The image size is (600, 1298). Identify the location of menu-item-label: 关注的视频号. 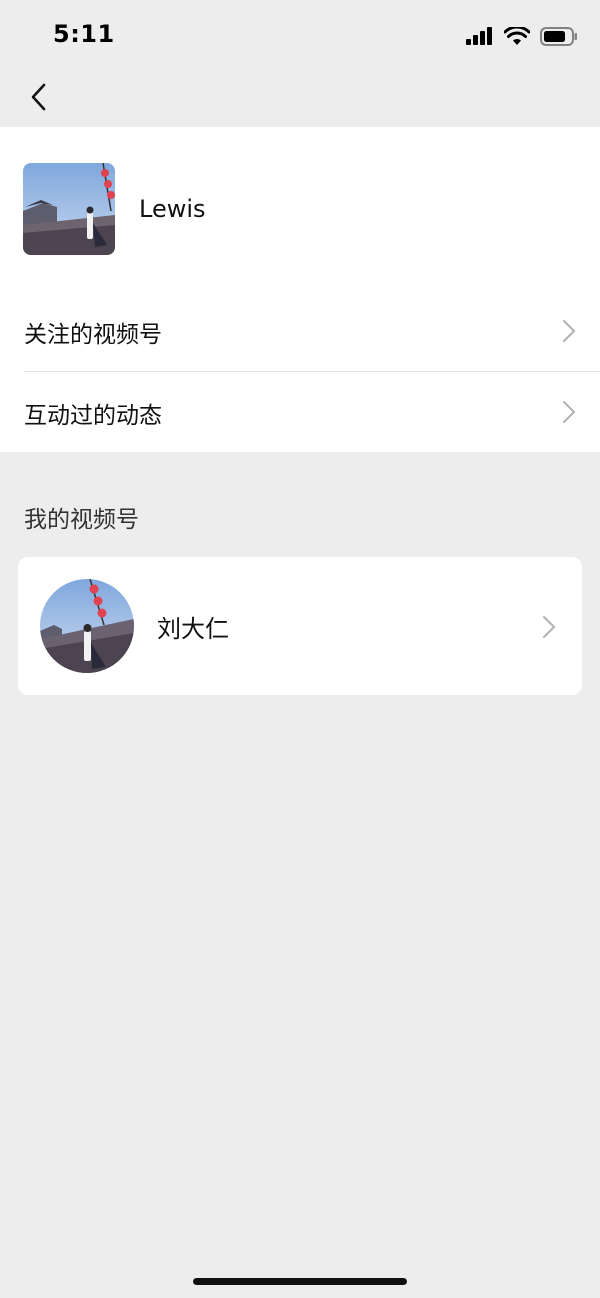
(93, 335).